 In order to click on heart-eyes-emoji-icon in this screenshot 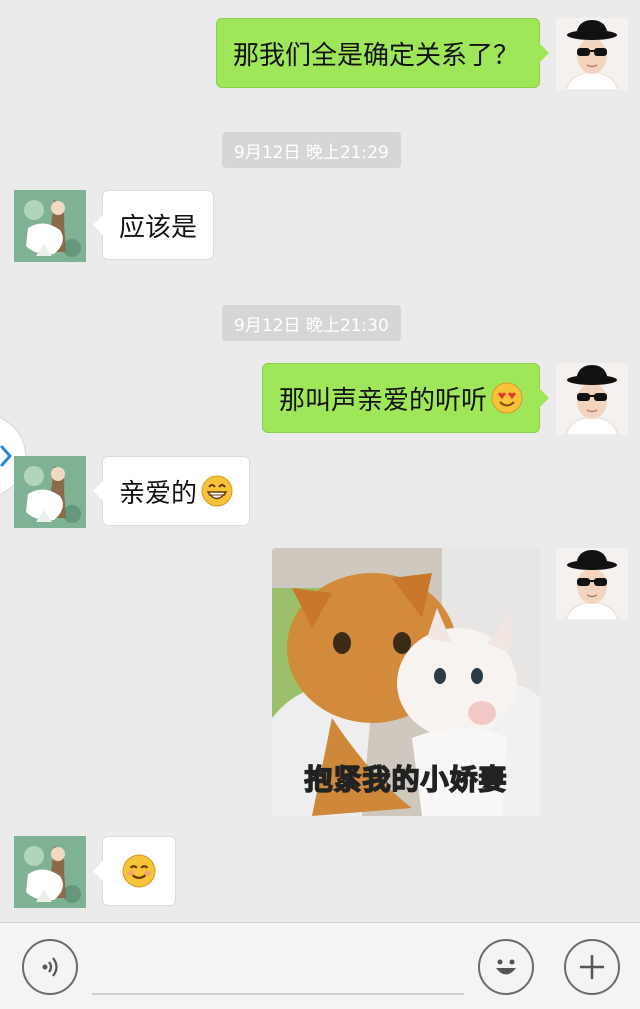, I will do `click(507, 398)`.